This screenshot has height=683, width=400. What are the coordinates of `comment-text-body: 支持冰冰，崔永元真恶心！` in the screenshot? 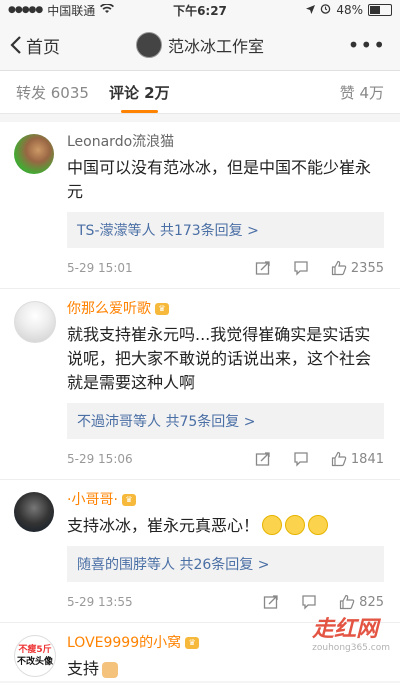 It's located at (163, 525).